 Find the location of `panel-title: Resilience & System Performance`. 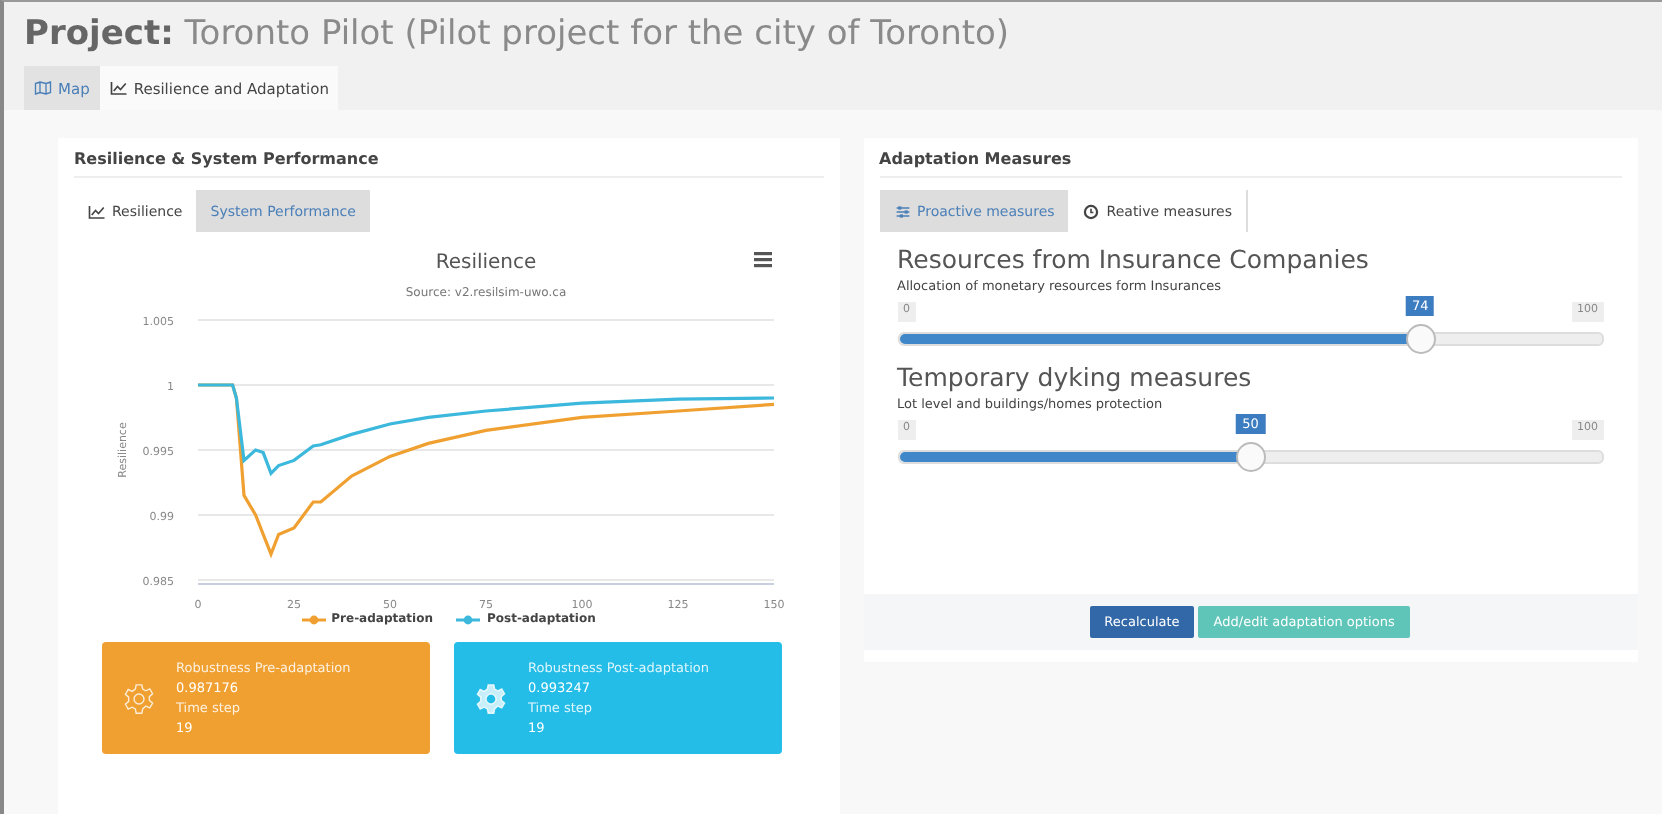

panel-title: Resilience & System Performance is located at coordinates (448, 164).